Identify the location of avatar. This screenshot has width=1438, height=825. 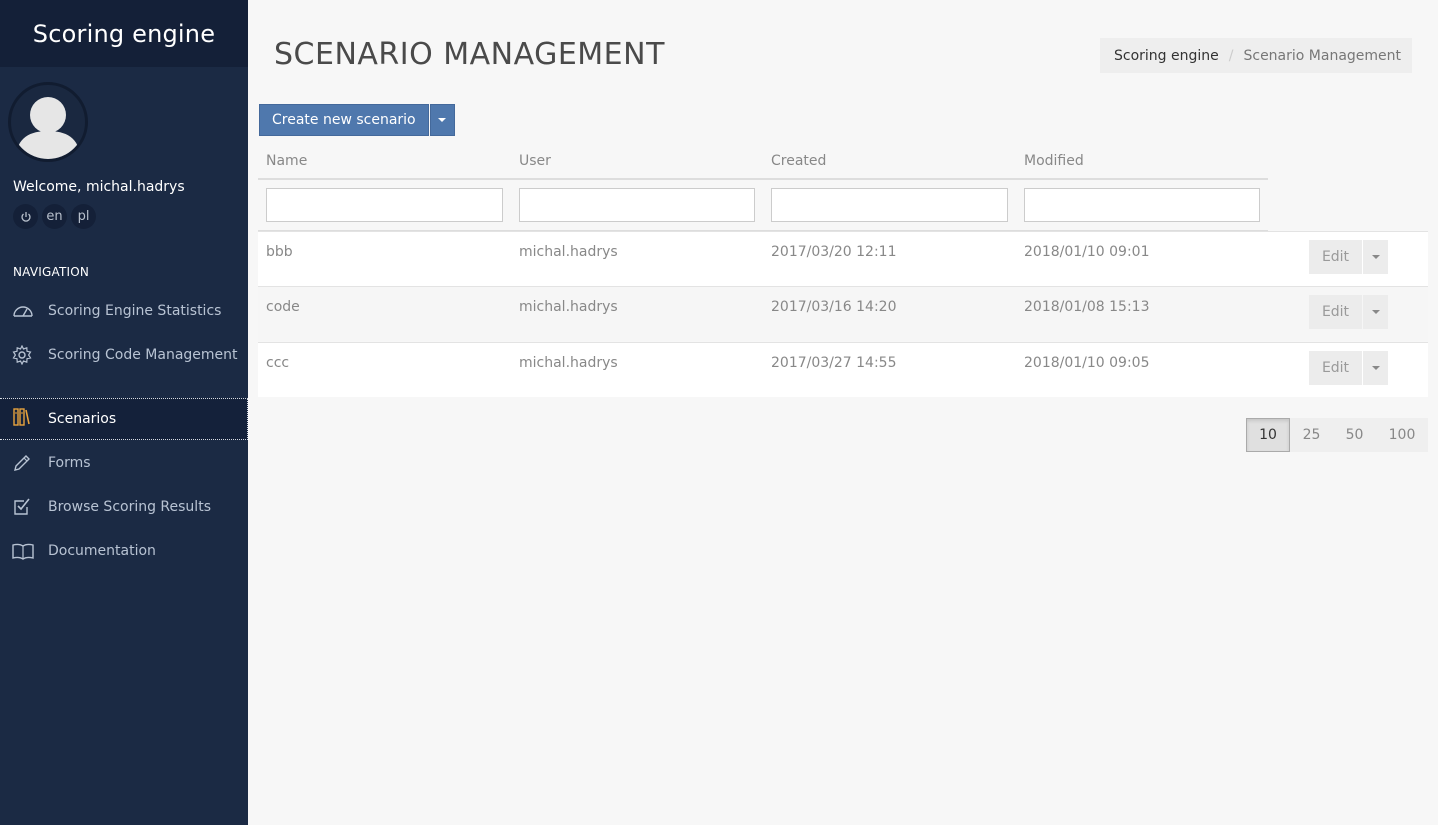
(48, 122).